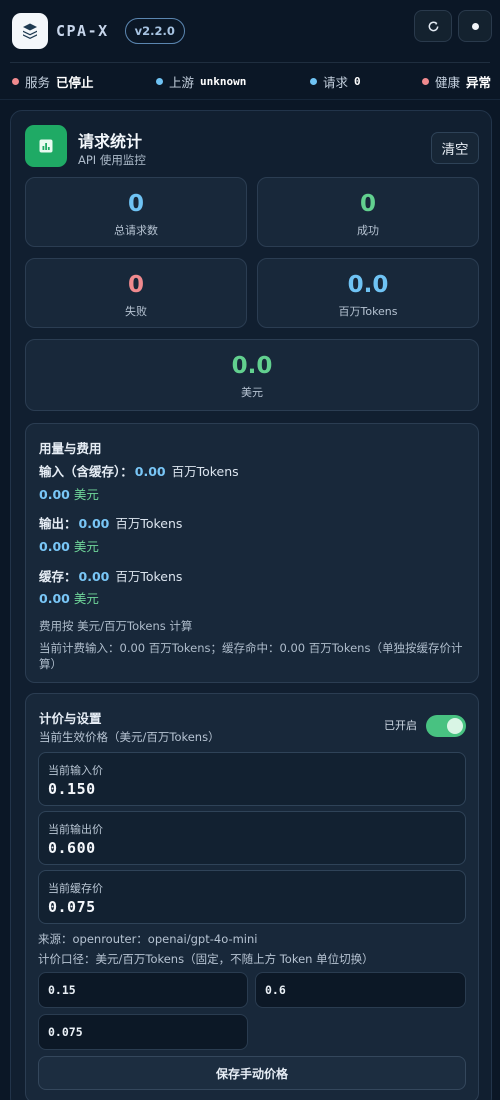 This screenshot has width=500, height=1100. I want to click on cache-price-field, so click(143, 1032).